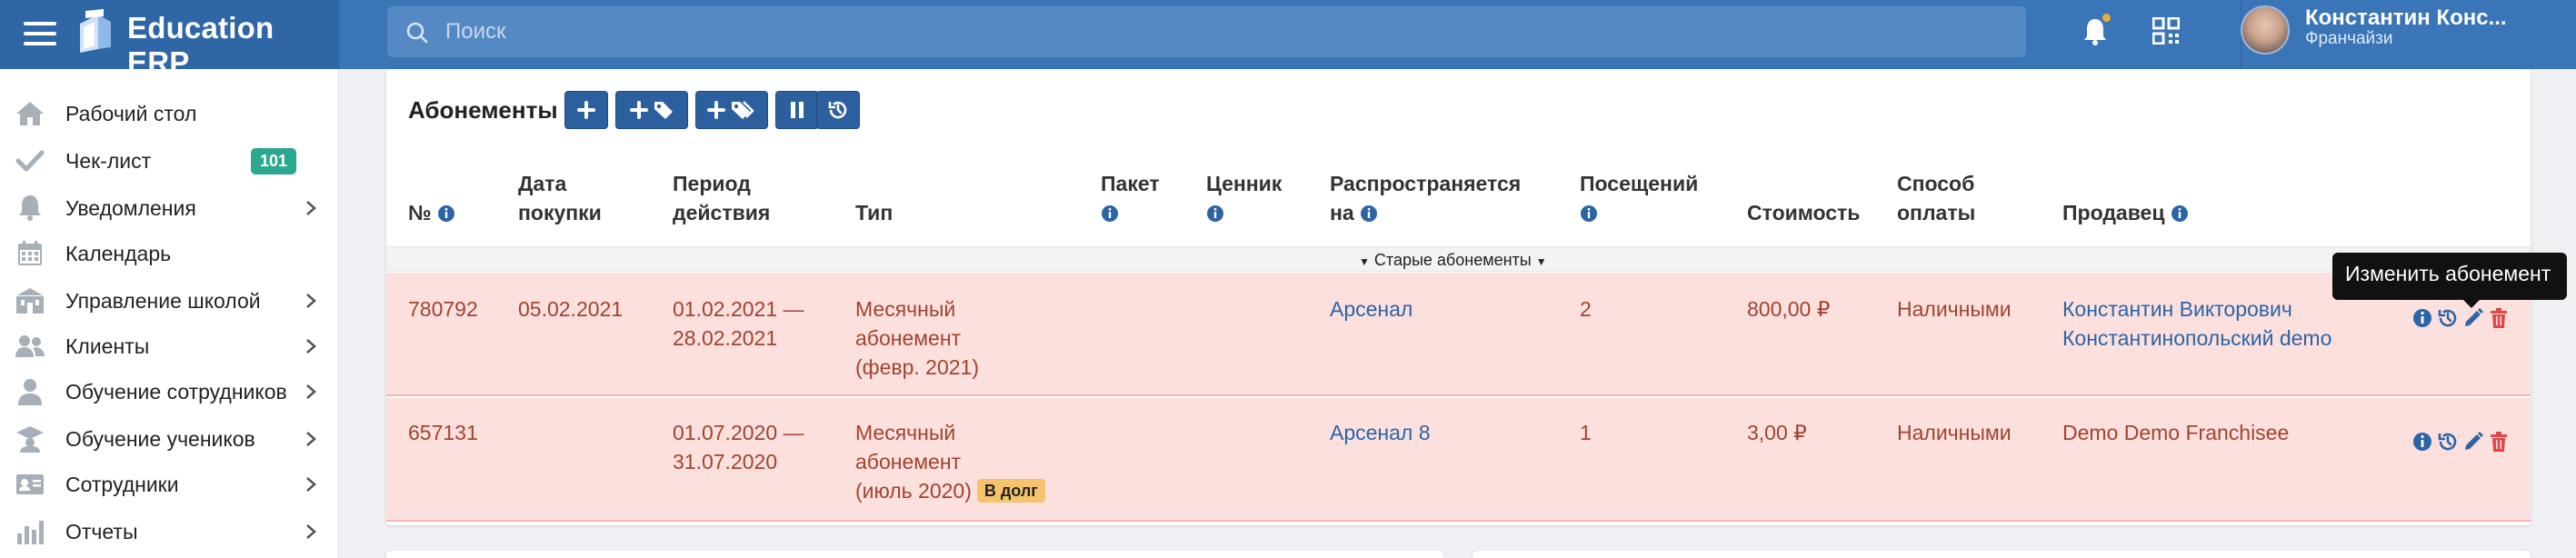 The image size is (2576, 558). Describe the element at coordinates (797, 110) in the screenshot. I see `pause-button` at that location.